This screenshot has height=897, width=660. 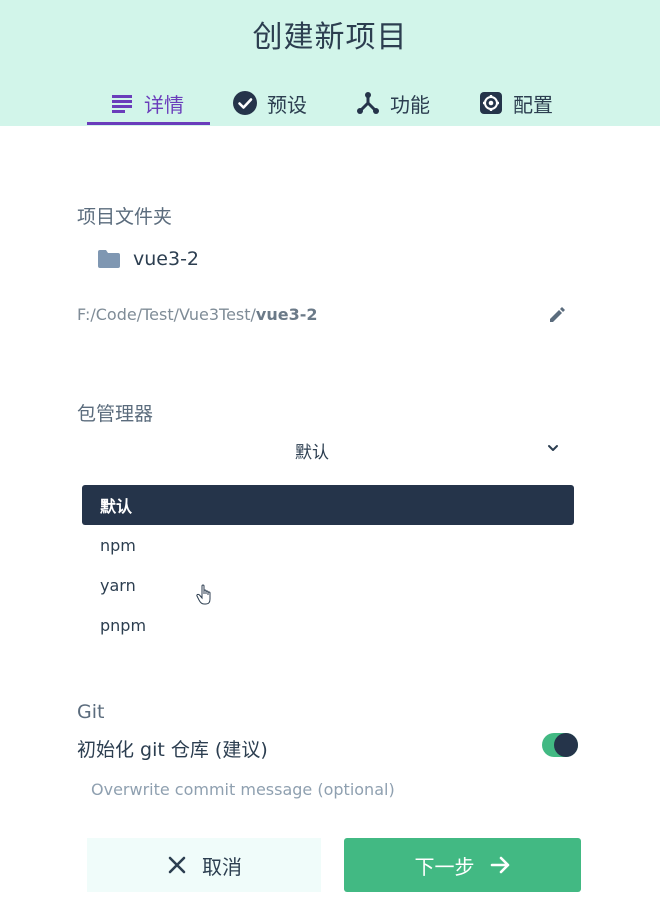 I want to click on folder-row: vue3-2, so click(x=148, y=259).